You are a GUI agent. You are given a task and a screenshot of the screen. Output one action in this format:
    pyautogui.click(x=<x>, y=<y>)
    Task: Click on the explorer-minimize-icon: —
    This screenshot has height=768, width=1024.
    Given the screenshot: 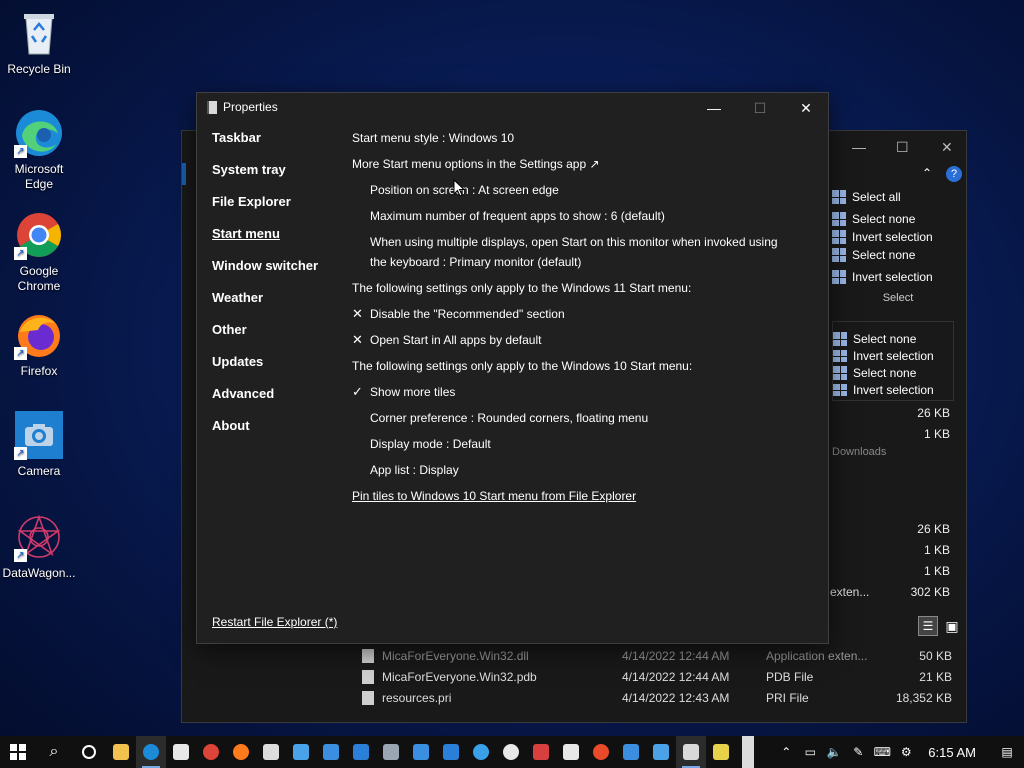 What is the action you would take?
    pyautogui.click(x=859, y=147)
    